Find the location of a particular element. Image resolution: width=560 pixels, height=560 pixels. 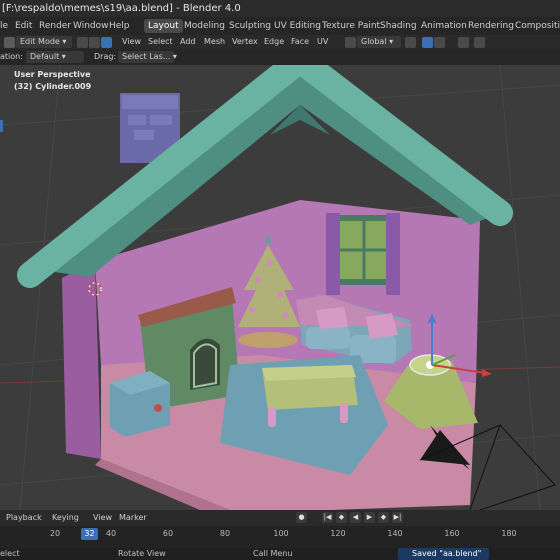

transform-orientation-label: Global is located at coordinates (374, 41).